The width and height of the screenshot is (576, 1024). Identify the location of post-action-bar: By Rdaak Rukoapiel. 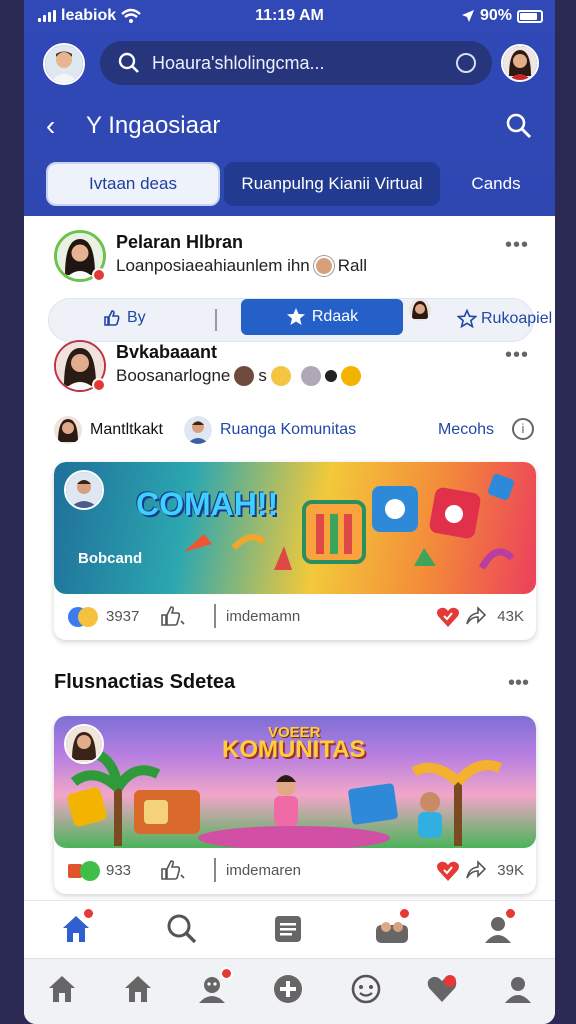
(300, 320).